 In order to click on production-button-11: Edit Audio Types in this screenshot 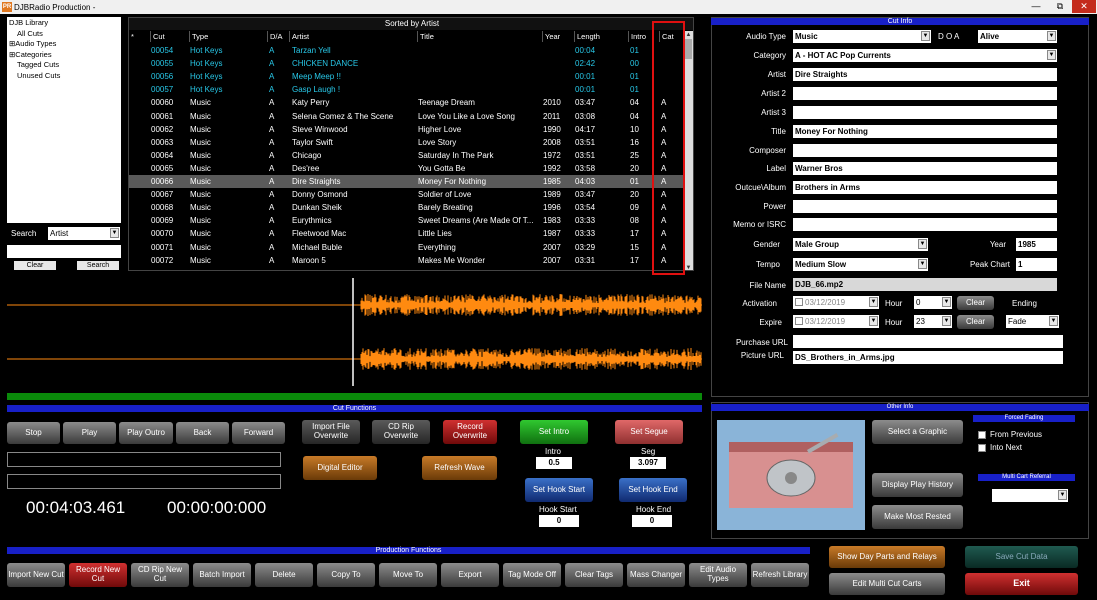, I will do `click(718, 575)`.